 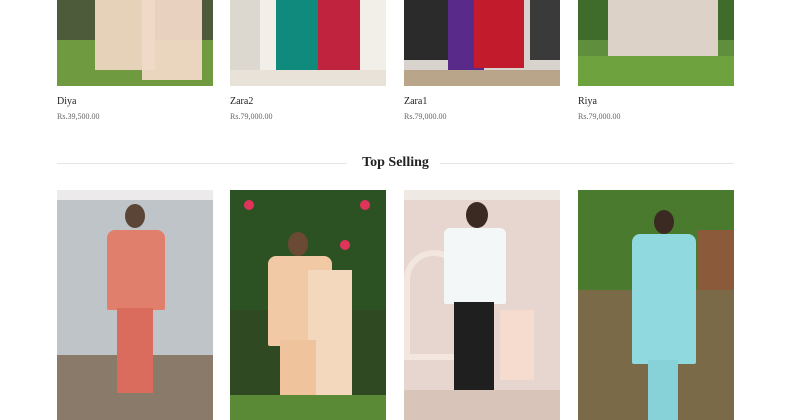 What do you see at coordinates (656, 102) in the screenshot?
I see `product-name: Riya` at bounding box center [656, 102].